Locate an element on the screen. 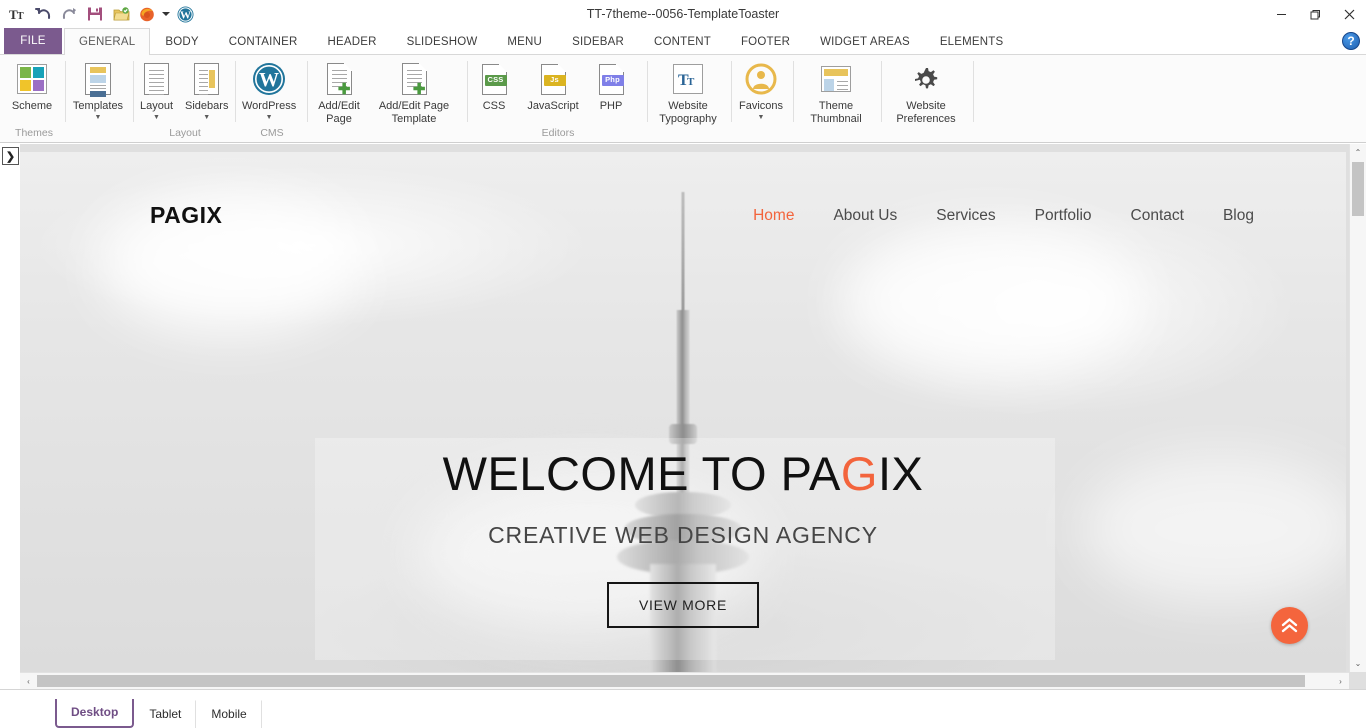 Image resolution: width=1366 pixels, height=728 pixels. add-edit-page-button: ✚ Add/Edit Page is located at coordinates (339, 92).